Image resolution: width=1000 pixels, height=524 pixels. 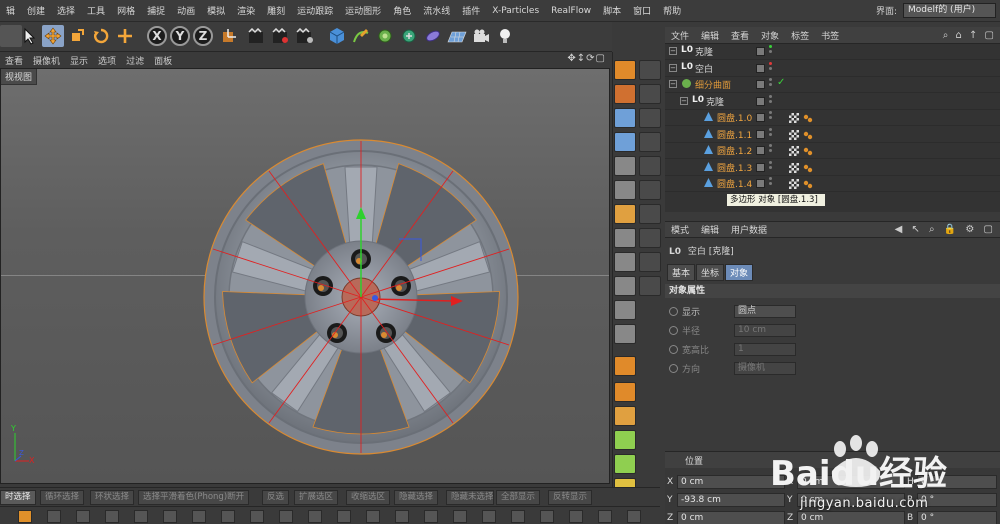 What do you see at coordinates (680, 35) in the screenshot?
I see `om-menu-item-0: 文件` at bounding box center [680, 35].